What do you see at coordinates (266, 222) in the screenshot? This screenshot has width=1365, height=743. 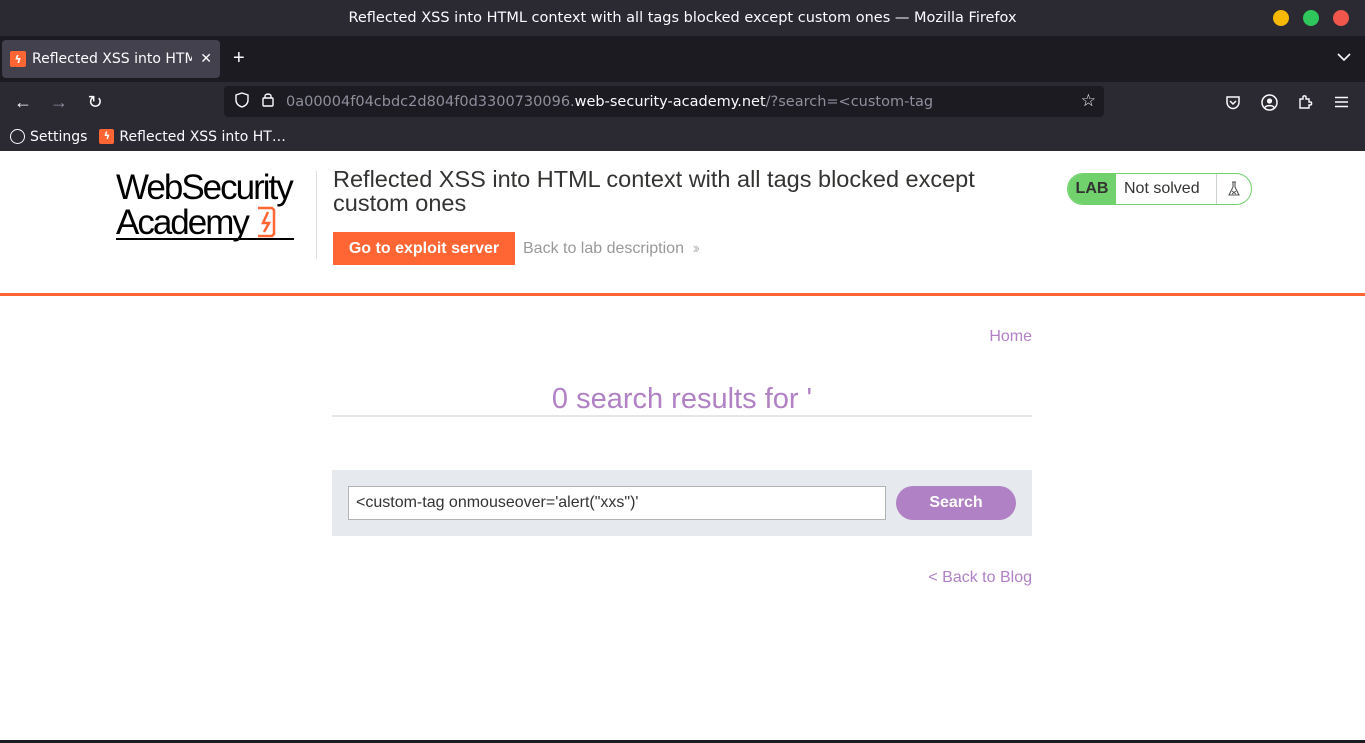 I see `logo-lightning-icon` at bounding box center [266, 222].